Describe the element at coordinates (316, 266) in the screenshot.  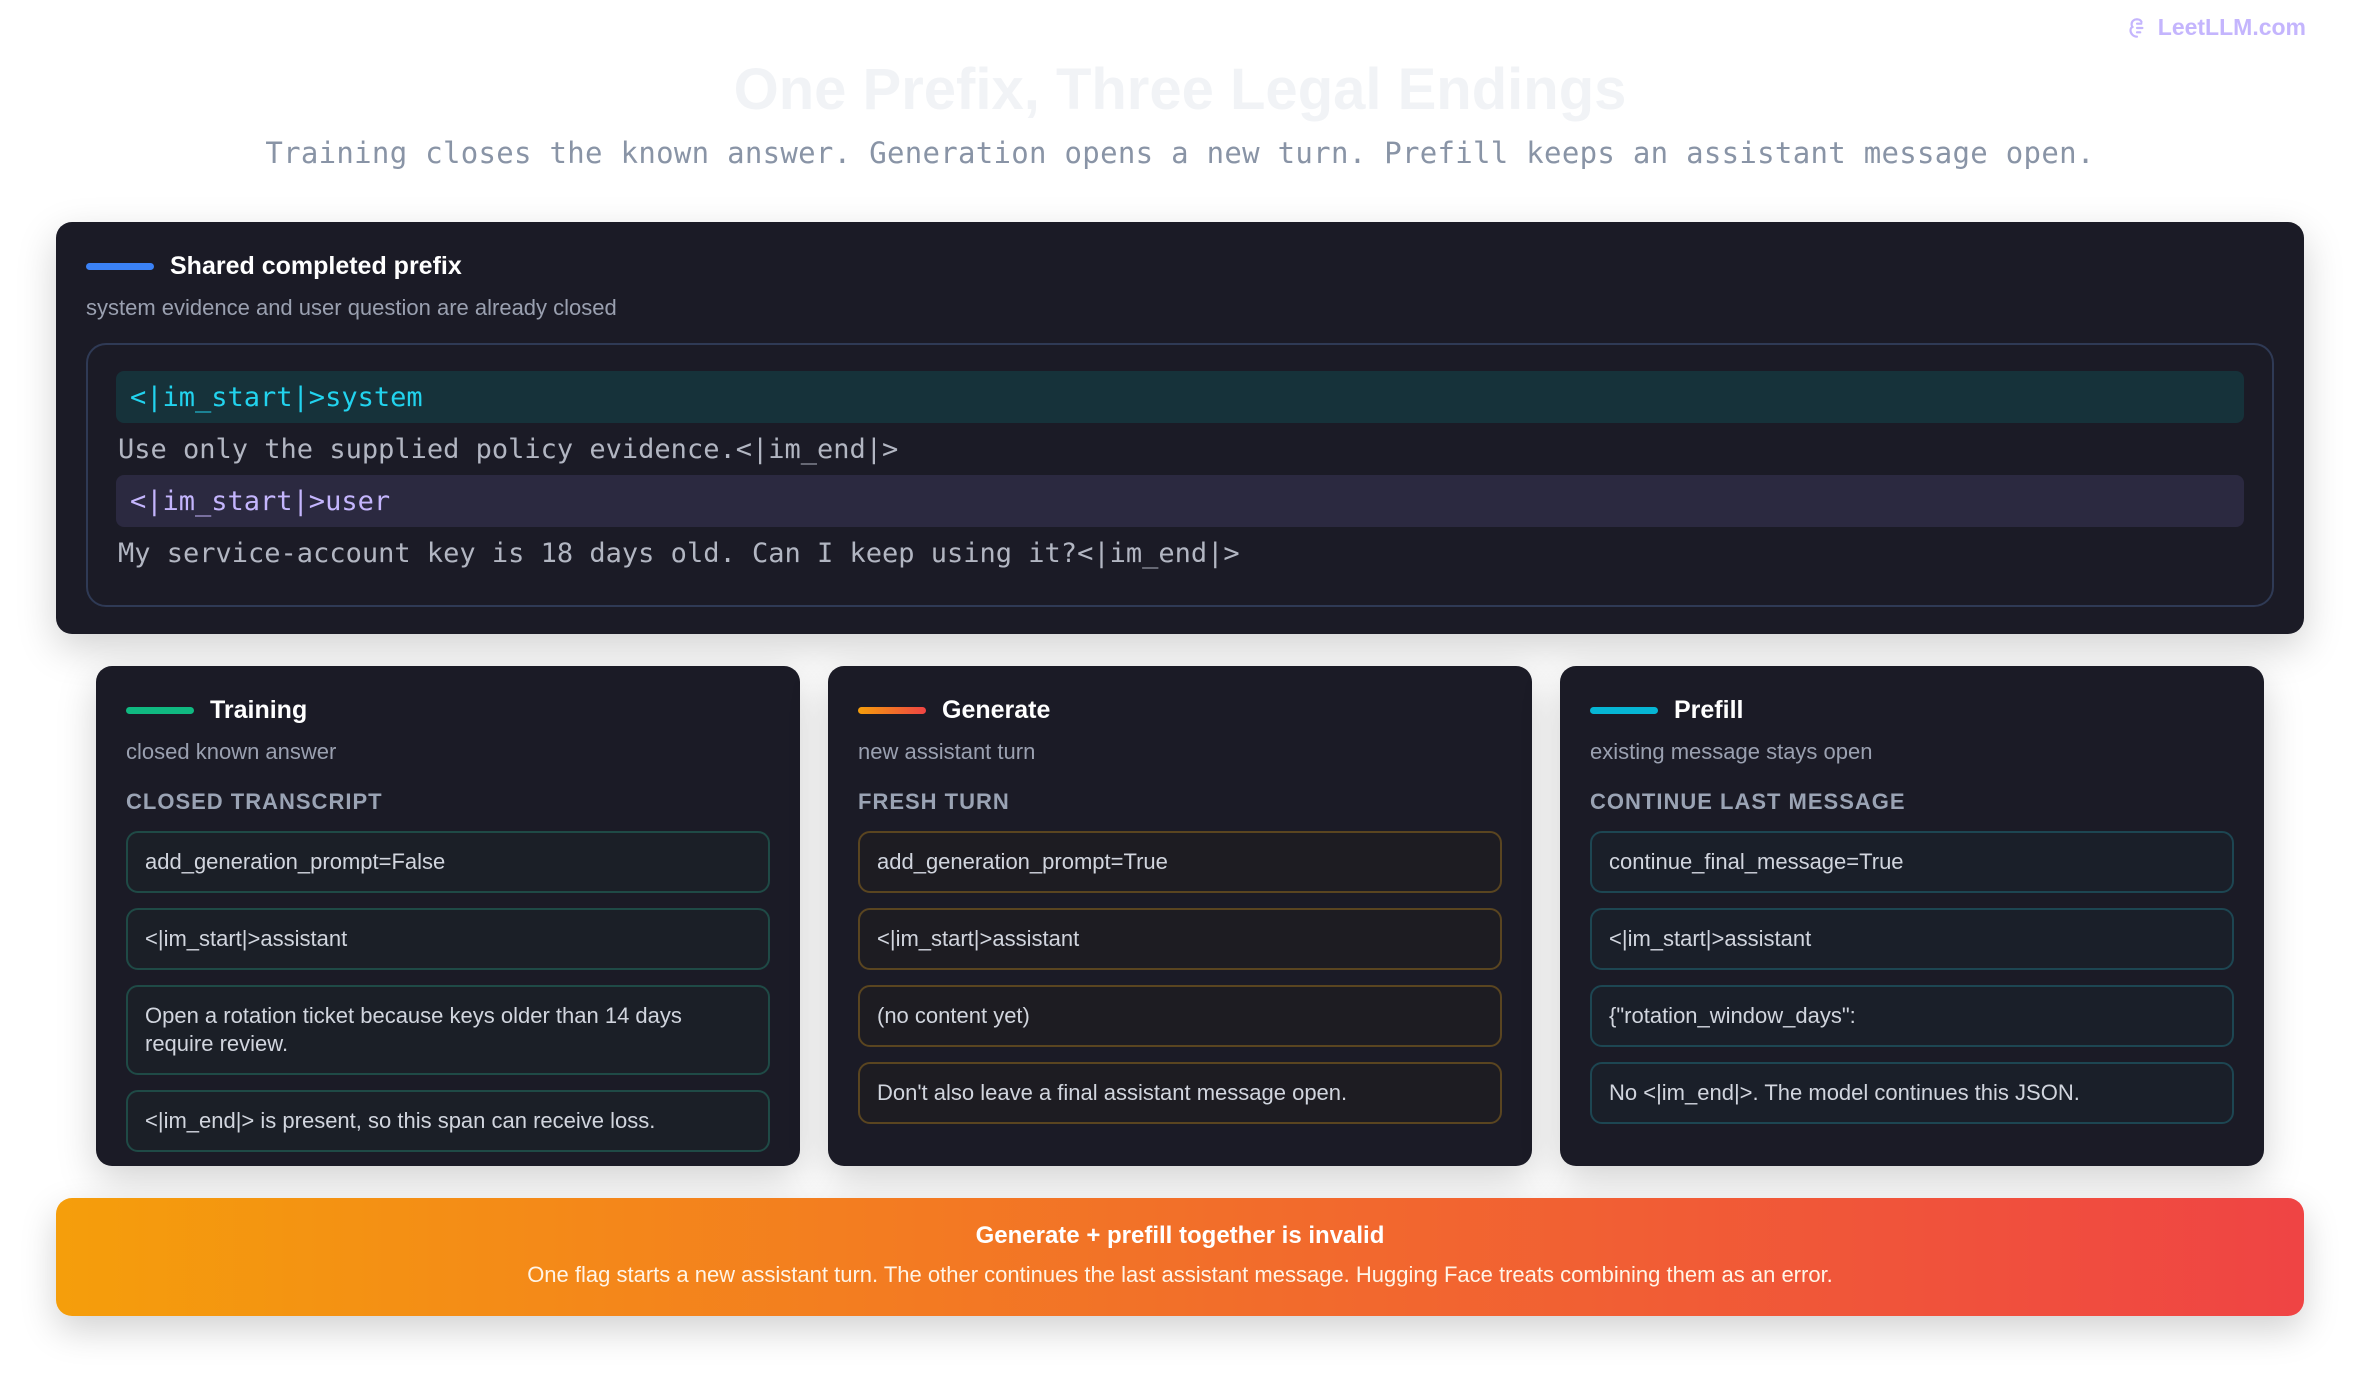
I see `shared-prefix-title: Shared completed prefix` at that location.